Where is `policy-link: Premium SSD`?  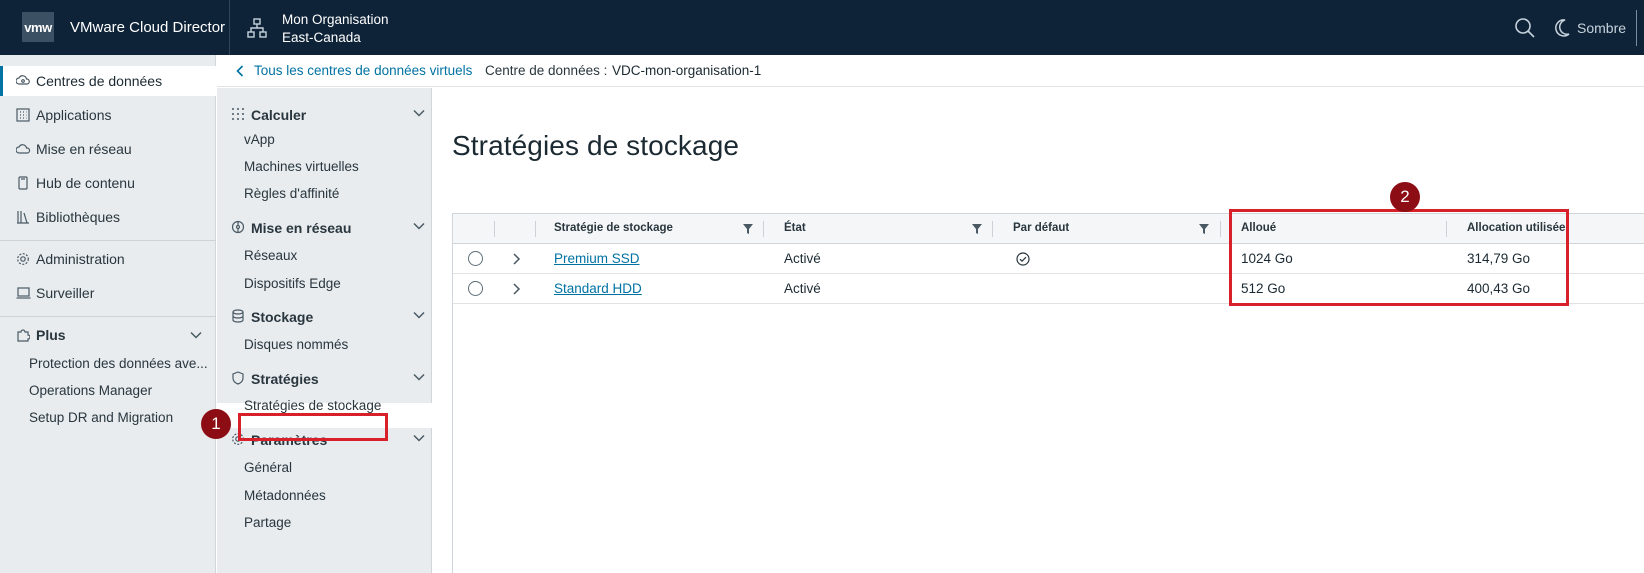 policy-link: Premium SSD is located at coordinates (597, 258).